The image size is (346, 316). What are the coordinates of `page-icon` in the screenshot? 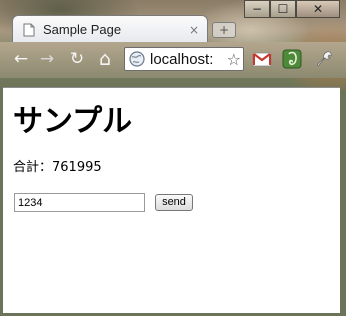 It's located at (29, 30).